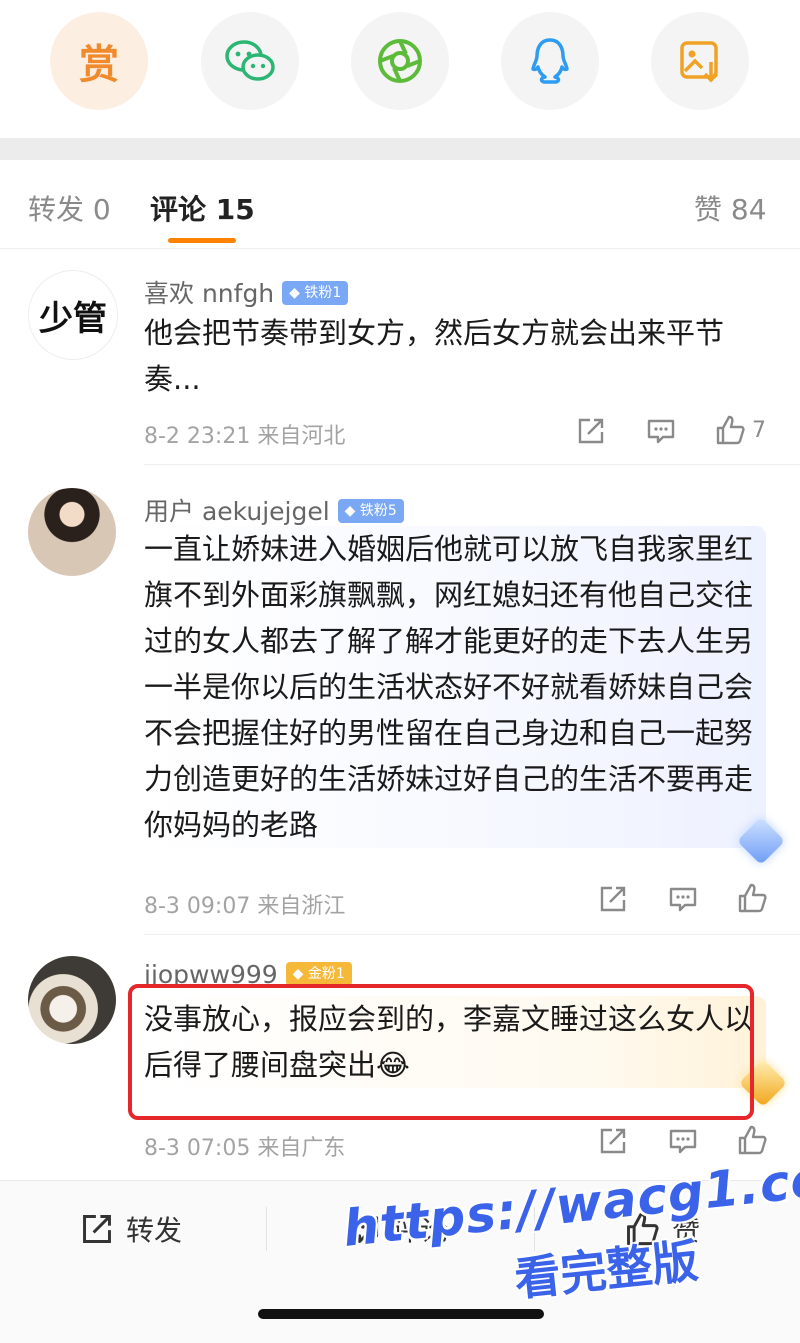  I want to click on comment-username: 喜欢 nnfgh ◆ 铁粉1, so click(246, 292).